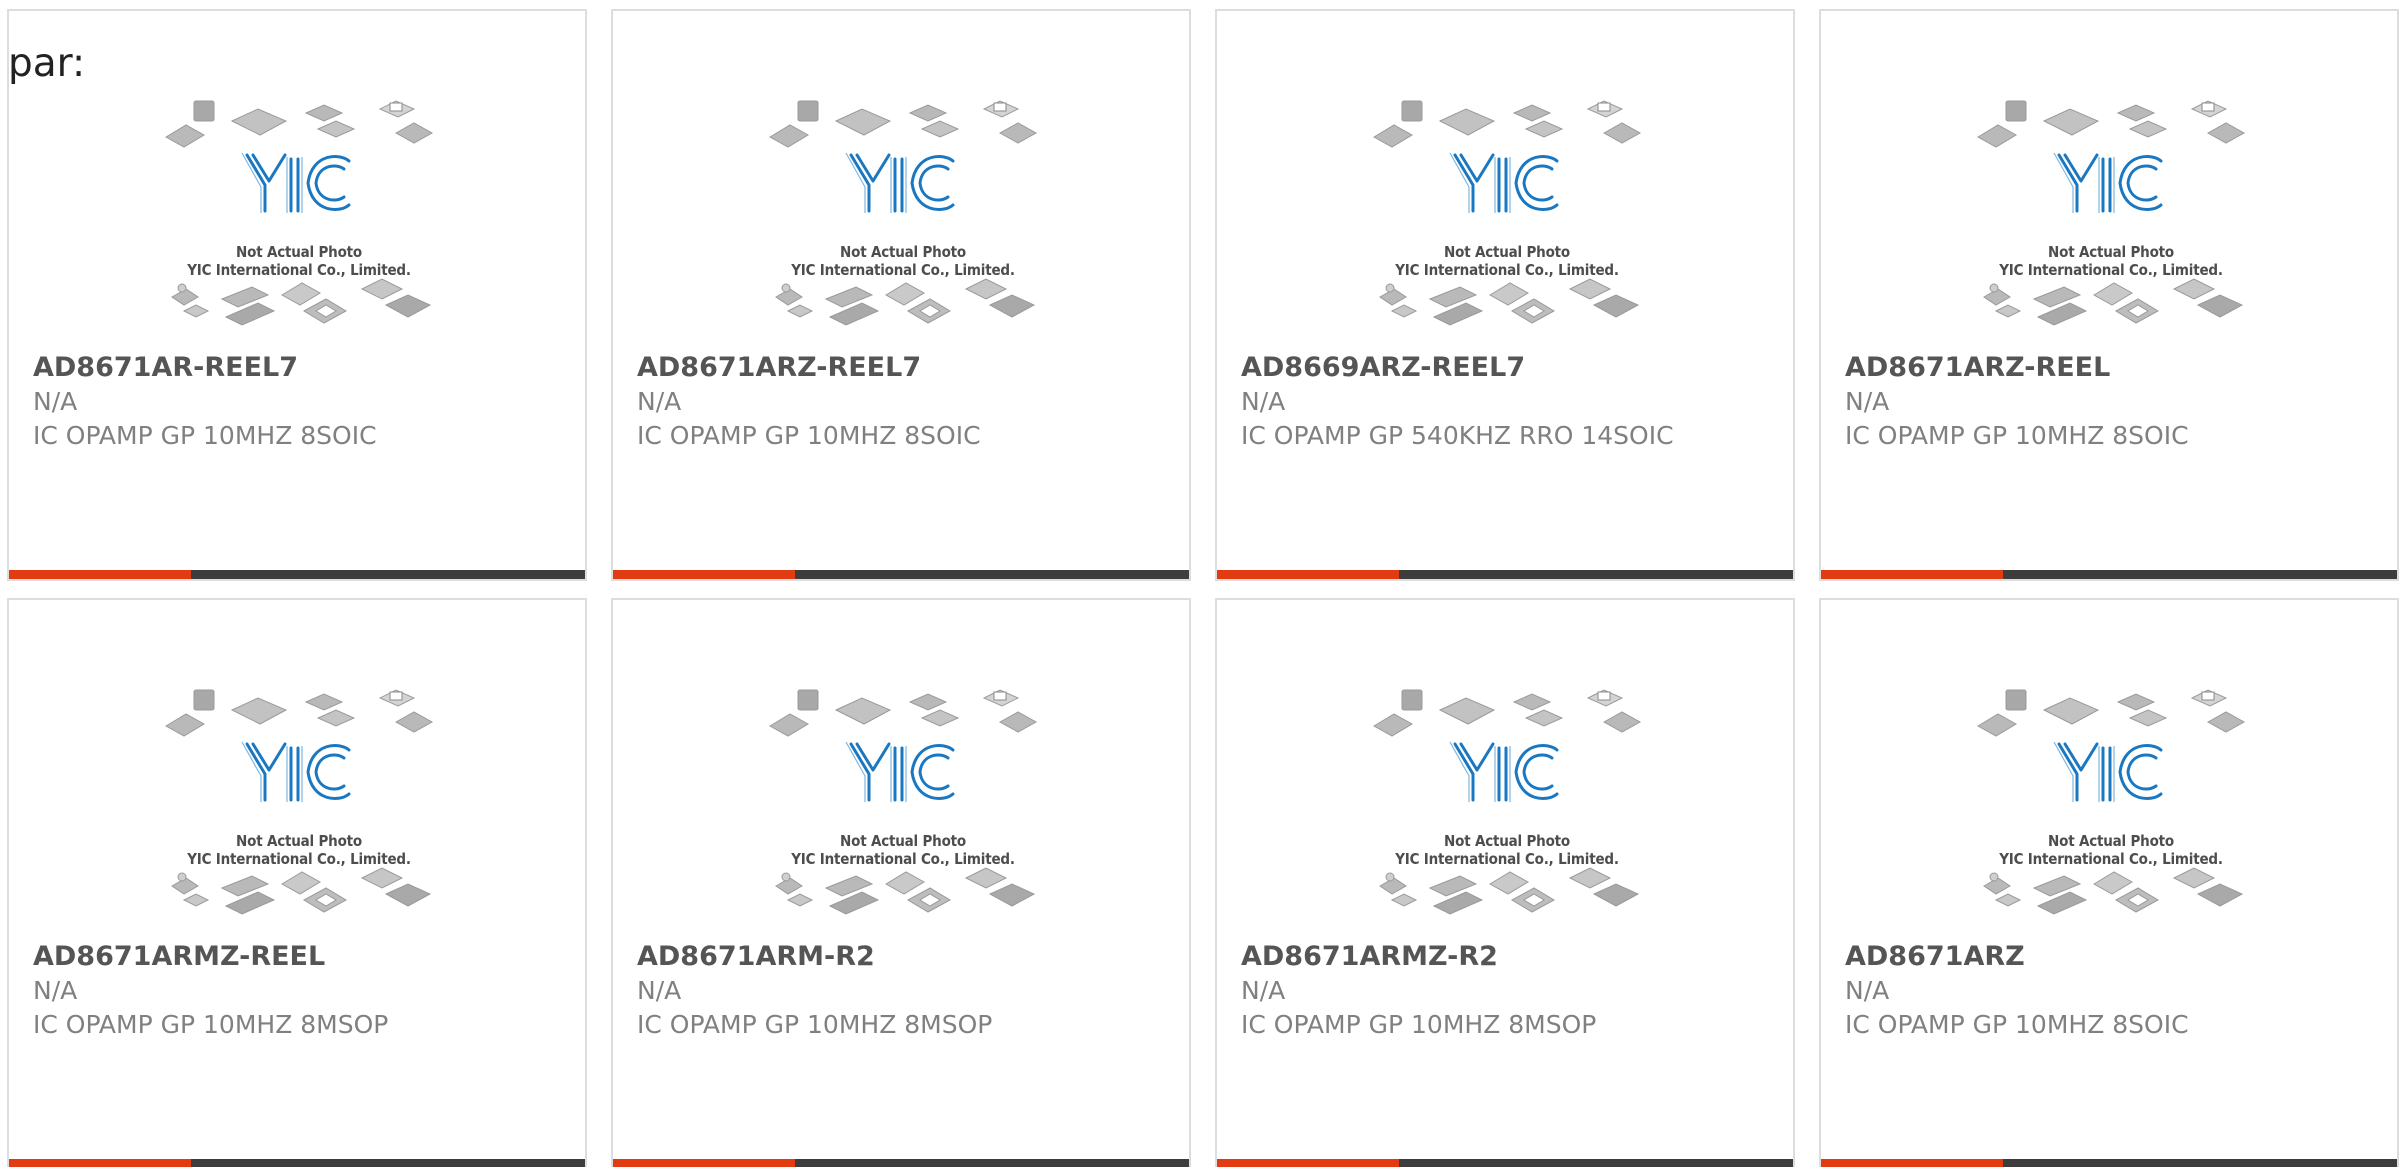 The height and width of the screenshot is (1167, 2400). I want to click on product-description: IC OPAMP GP 540KHZ RRO 14SOIC, so click(1457, 435).